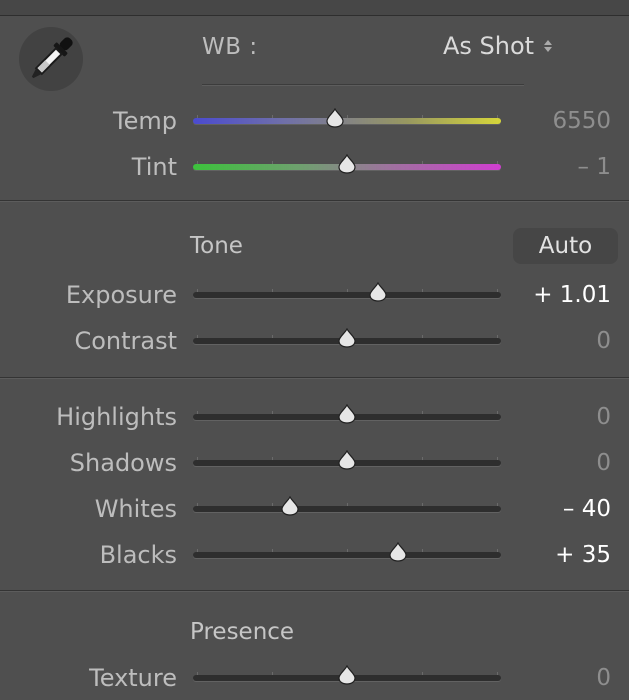 The image size is (629, 700). I want to click on eyedropper-icon, so click(52, 58).